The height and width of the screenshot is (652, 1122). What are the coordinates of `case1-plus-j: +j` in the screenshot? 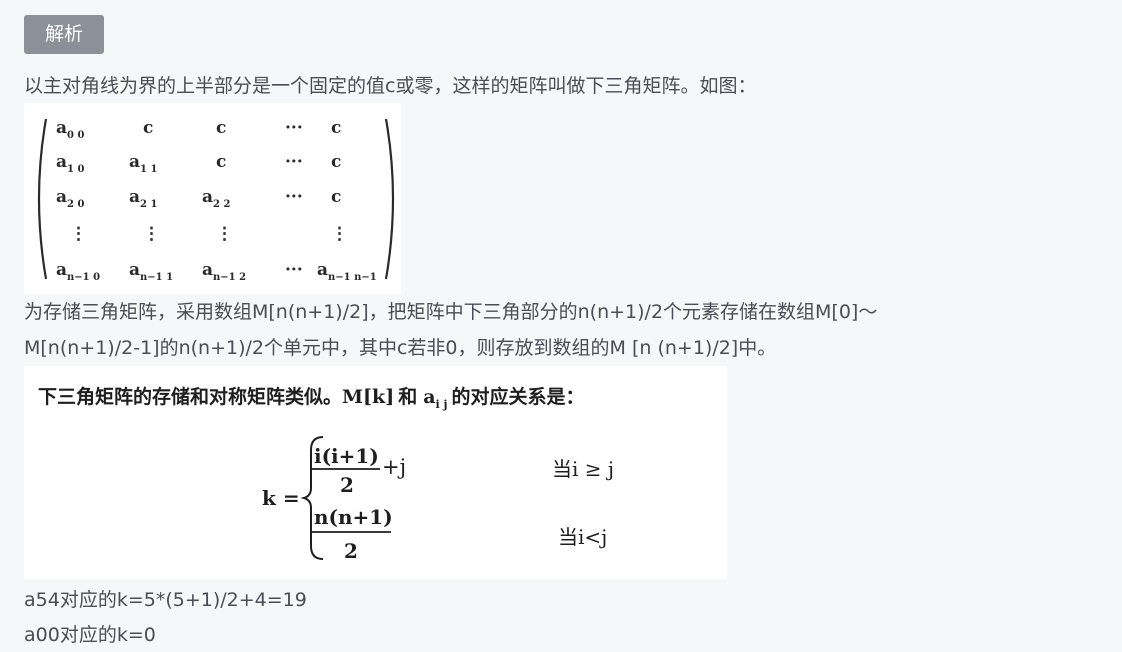 It's located at (394, 467).